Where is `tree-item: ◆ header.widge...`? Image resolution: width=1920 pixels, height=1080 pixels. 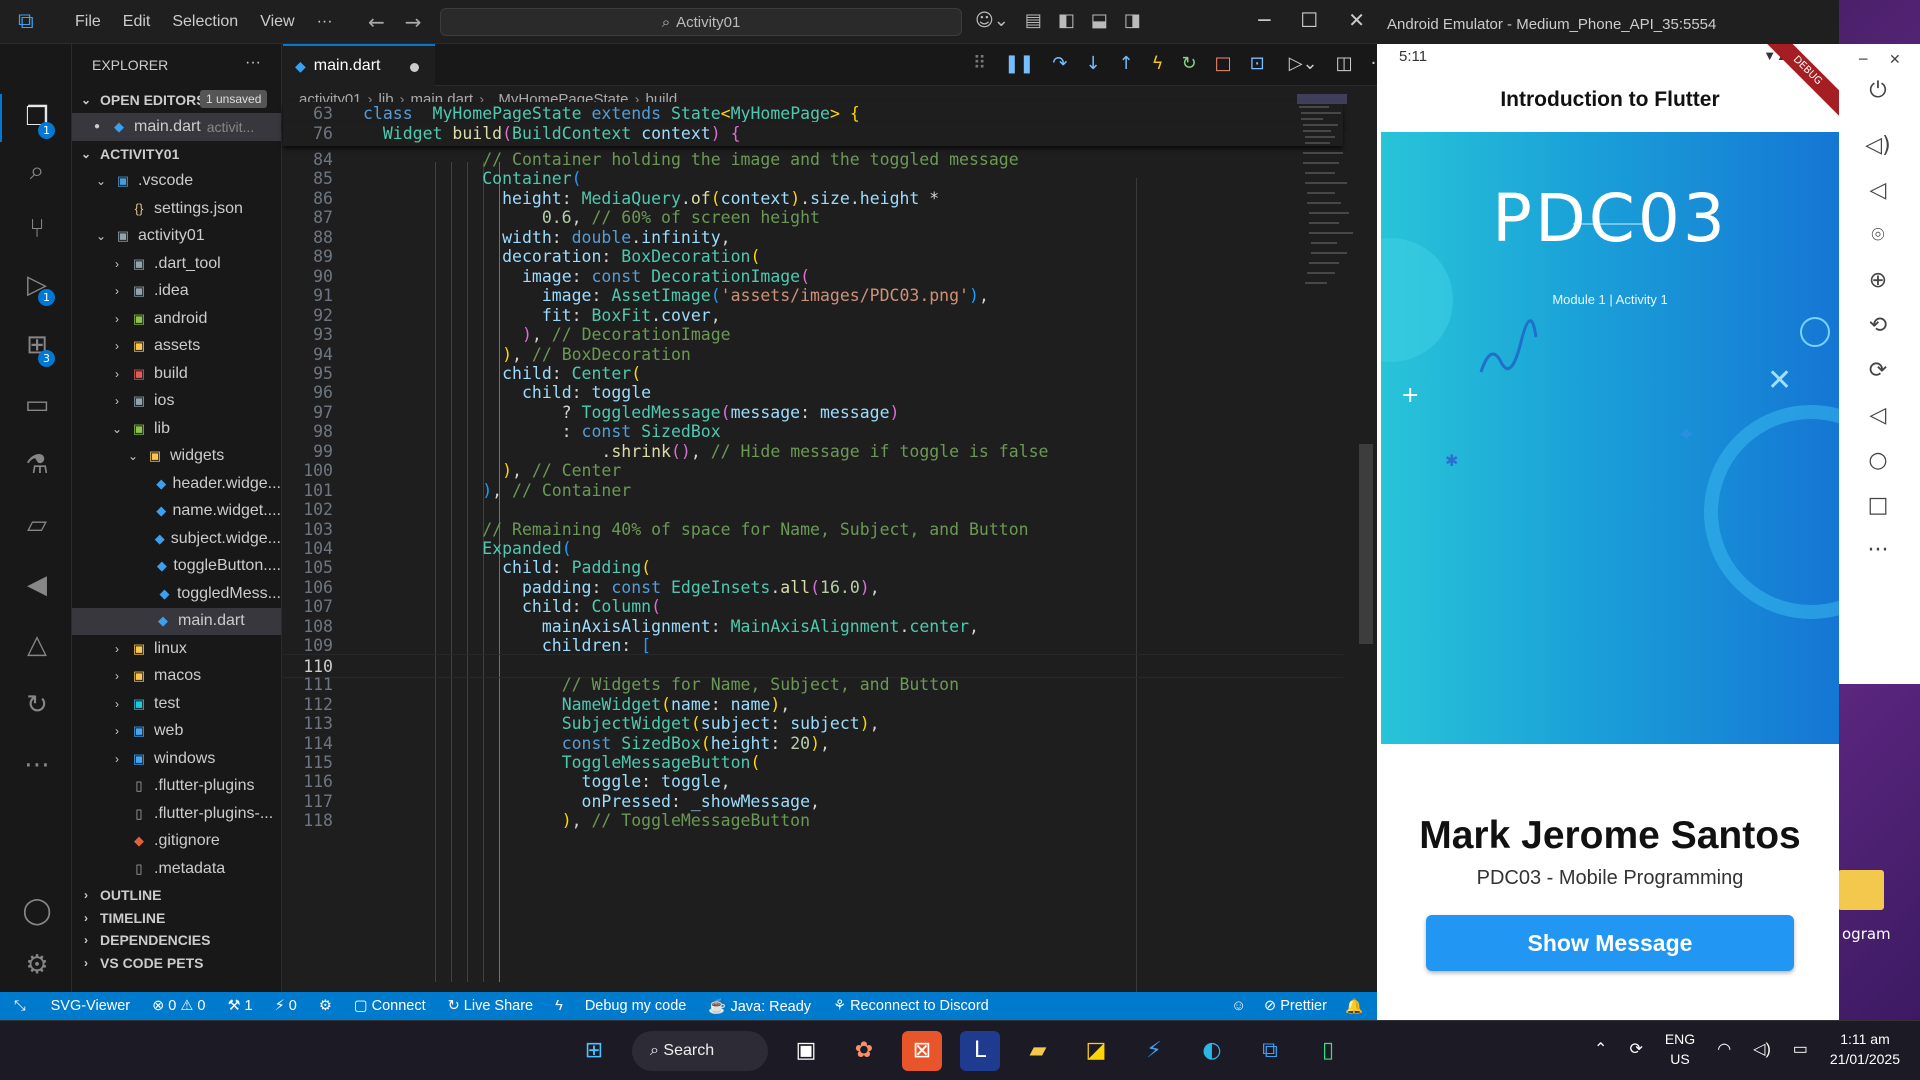
tree-item: ◆ header.widge... is located at coordinates (176, 484).